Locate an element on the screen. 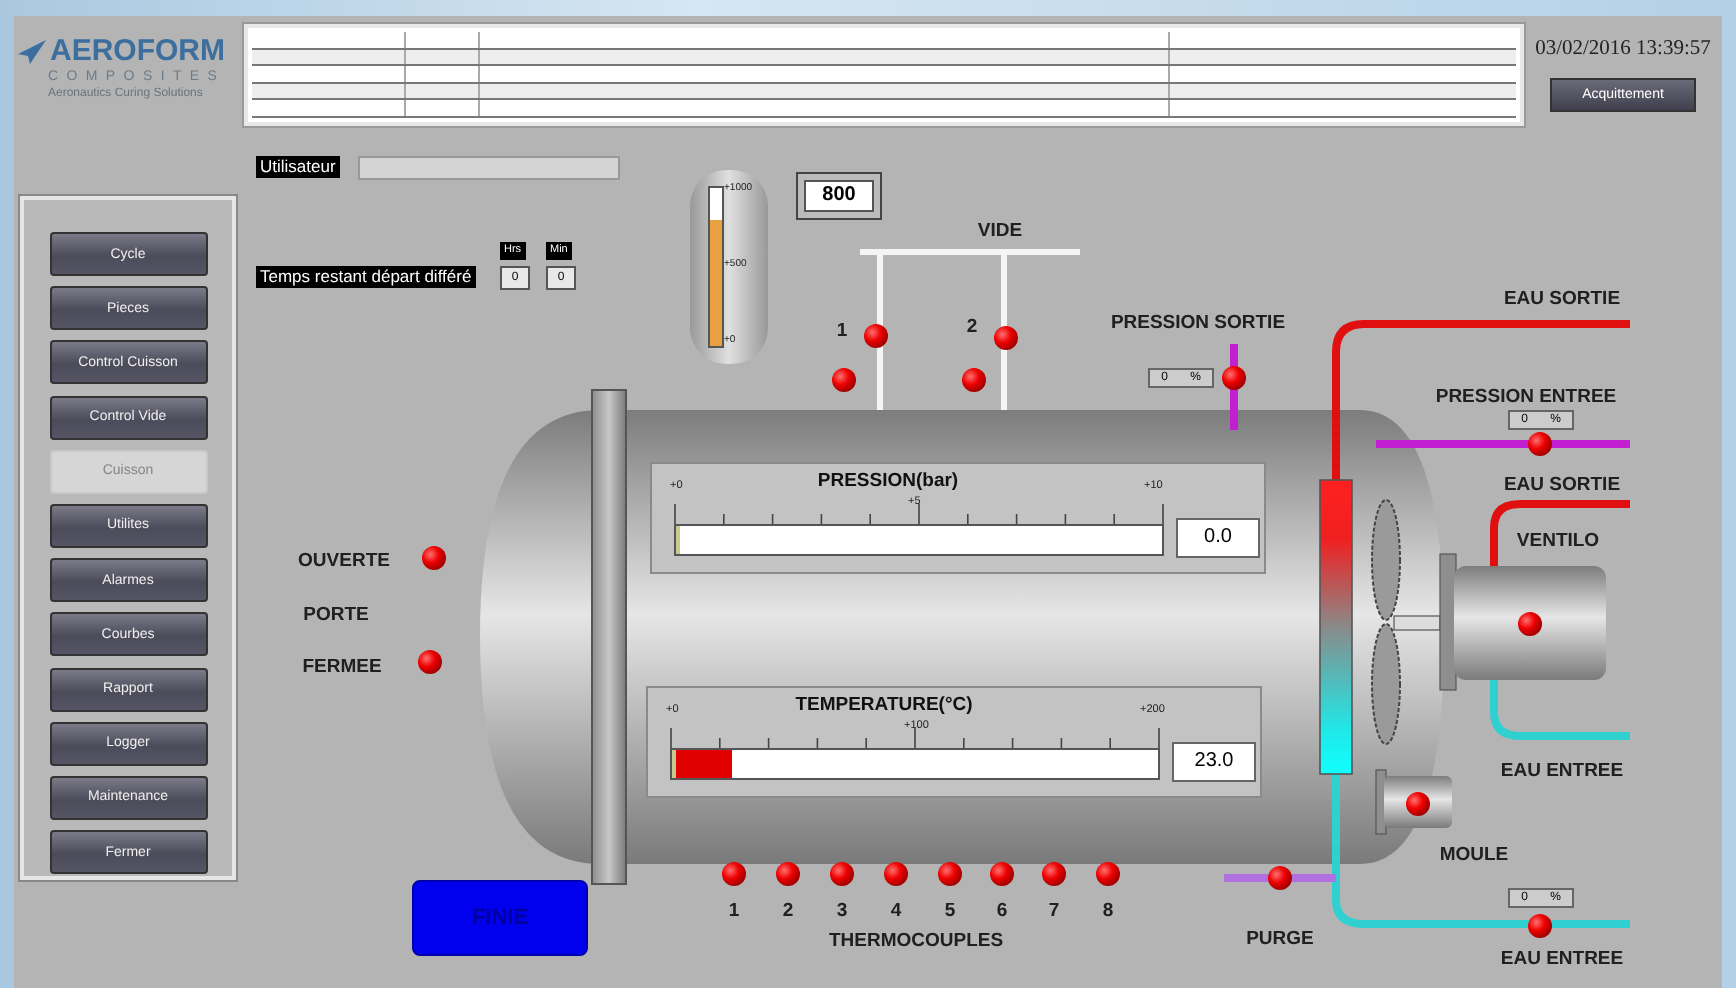  valve-label: 1 is located at coordinates (842, 331).